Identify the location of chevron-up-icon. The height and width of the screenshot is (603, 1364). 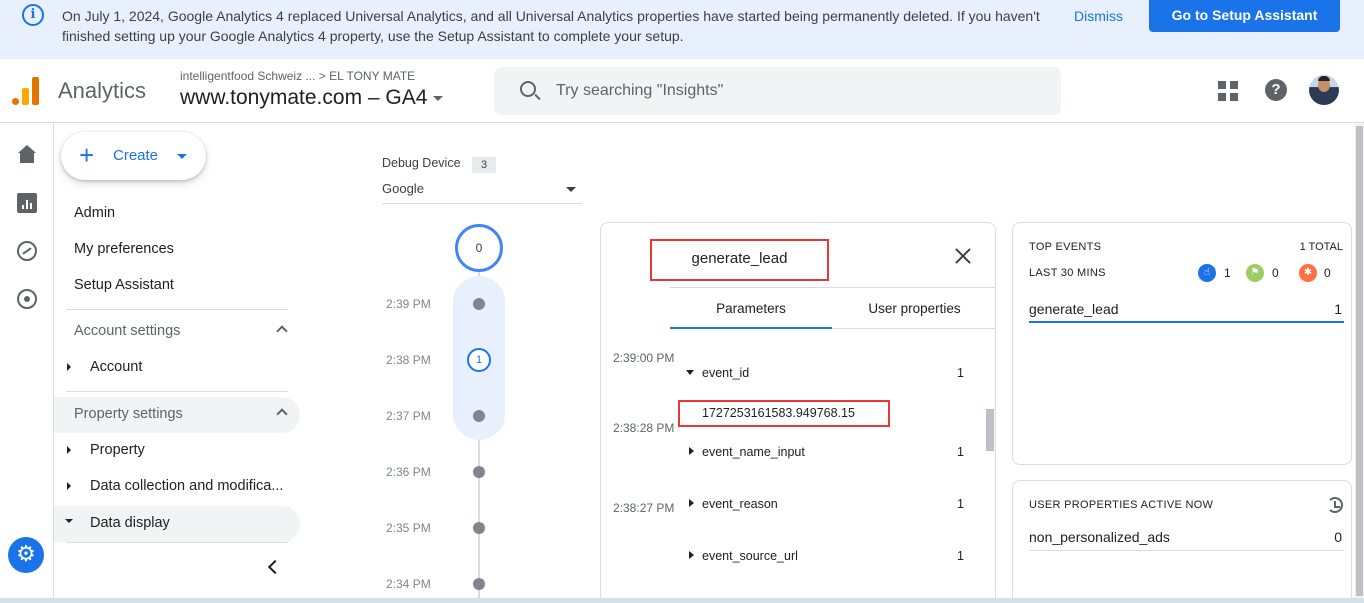
(282, 414).